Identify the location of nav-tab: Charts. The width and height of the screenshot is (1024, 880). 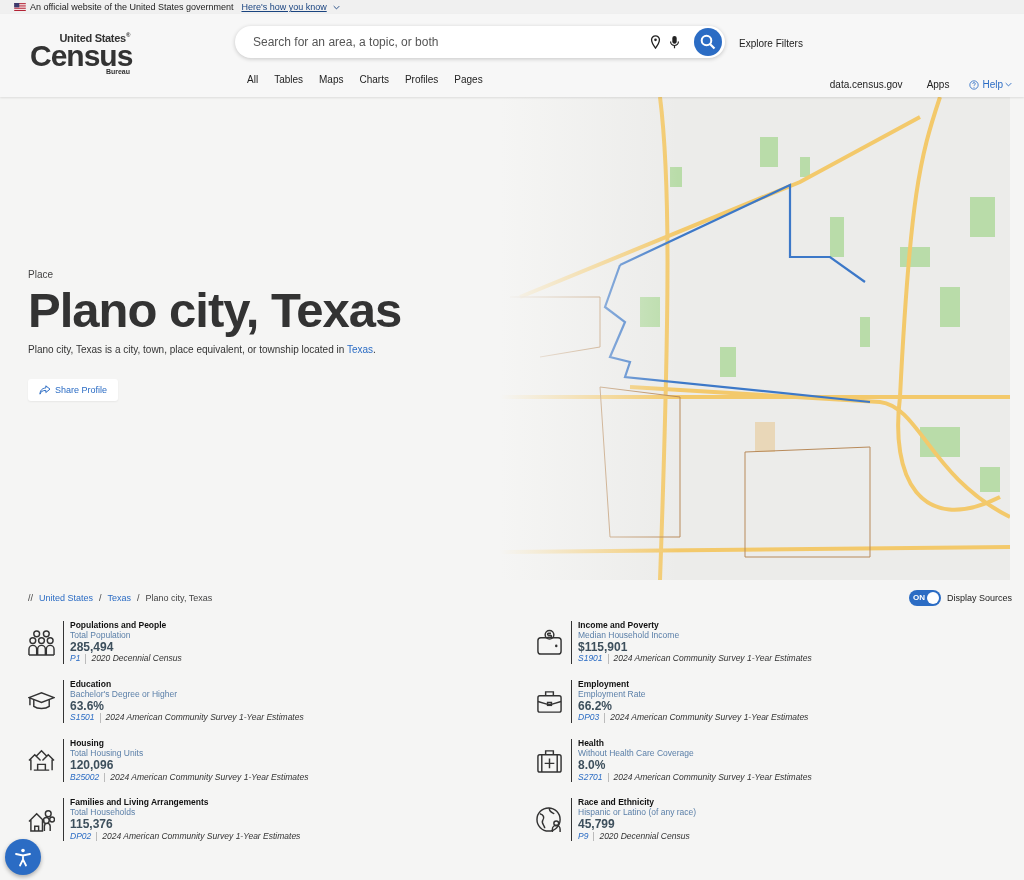
(374, 79).